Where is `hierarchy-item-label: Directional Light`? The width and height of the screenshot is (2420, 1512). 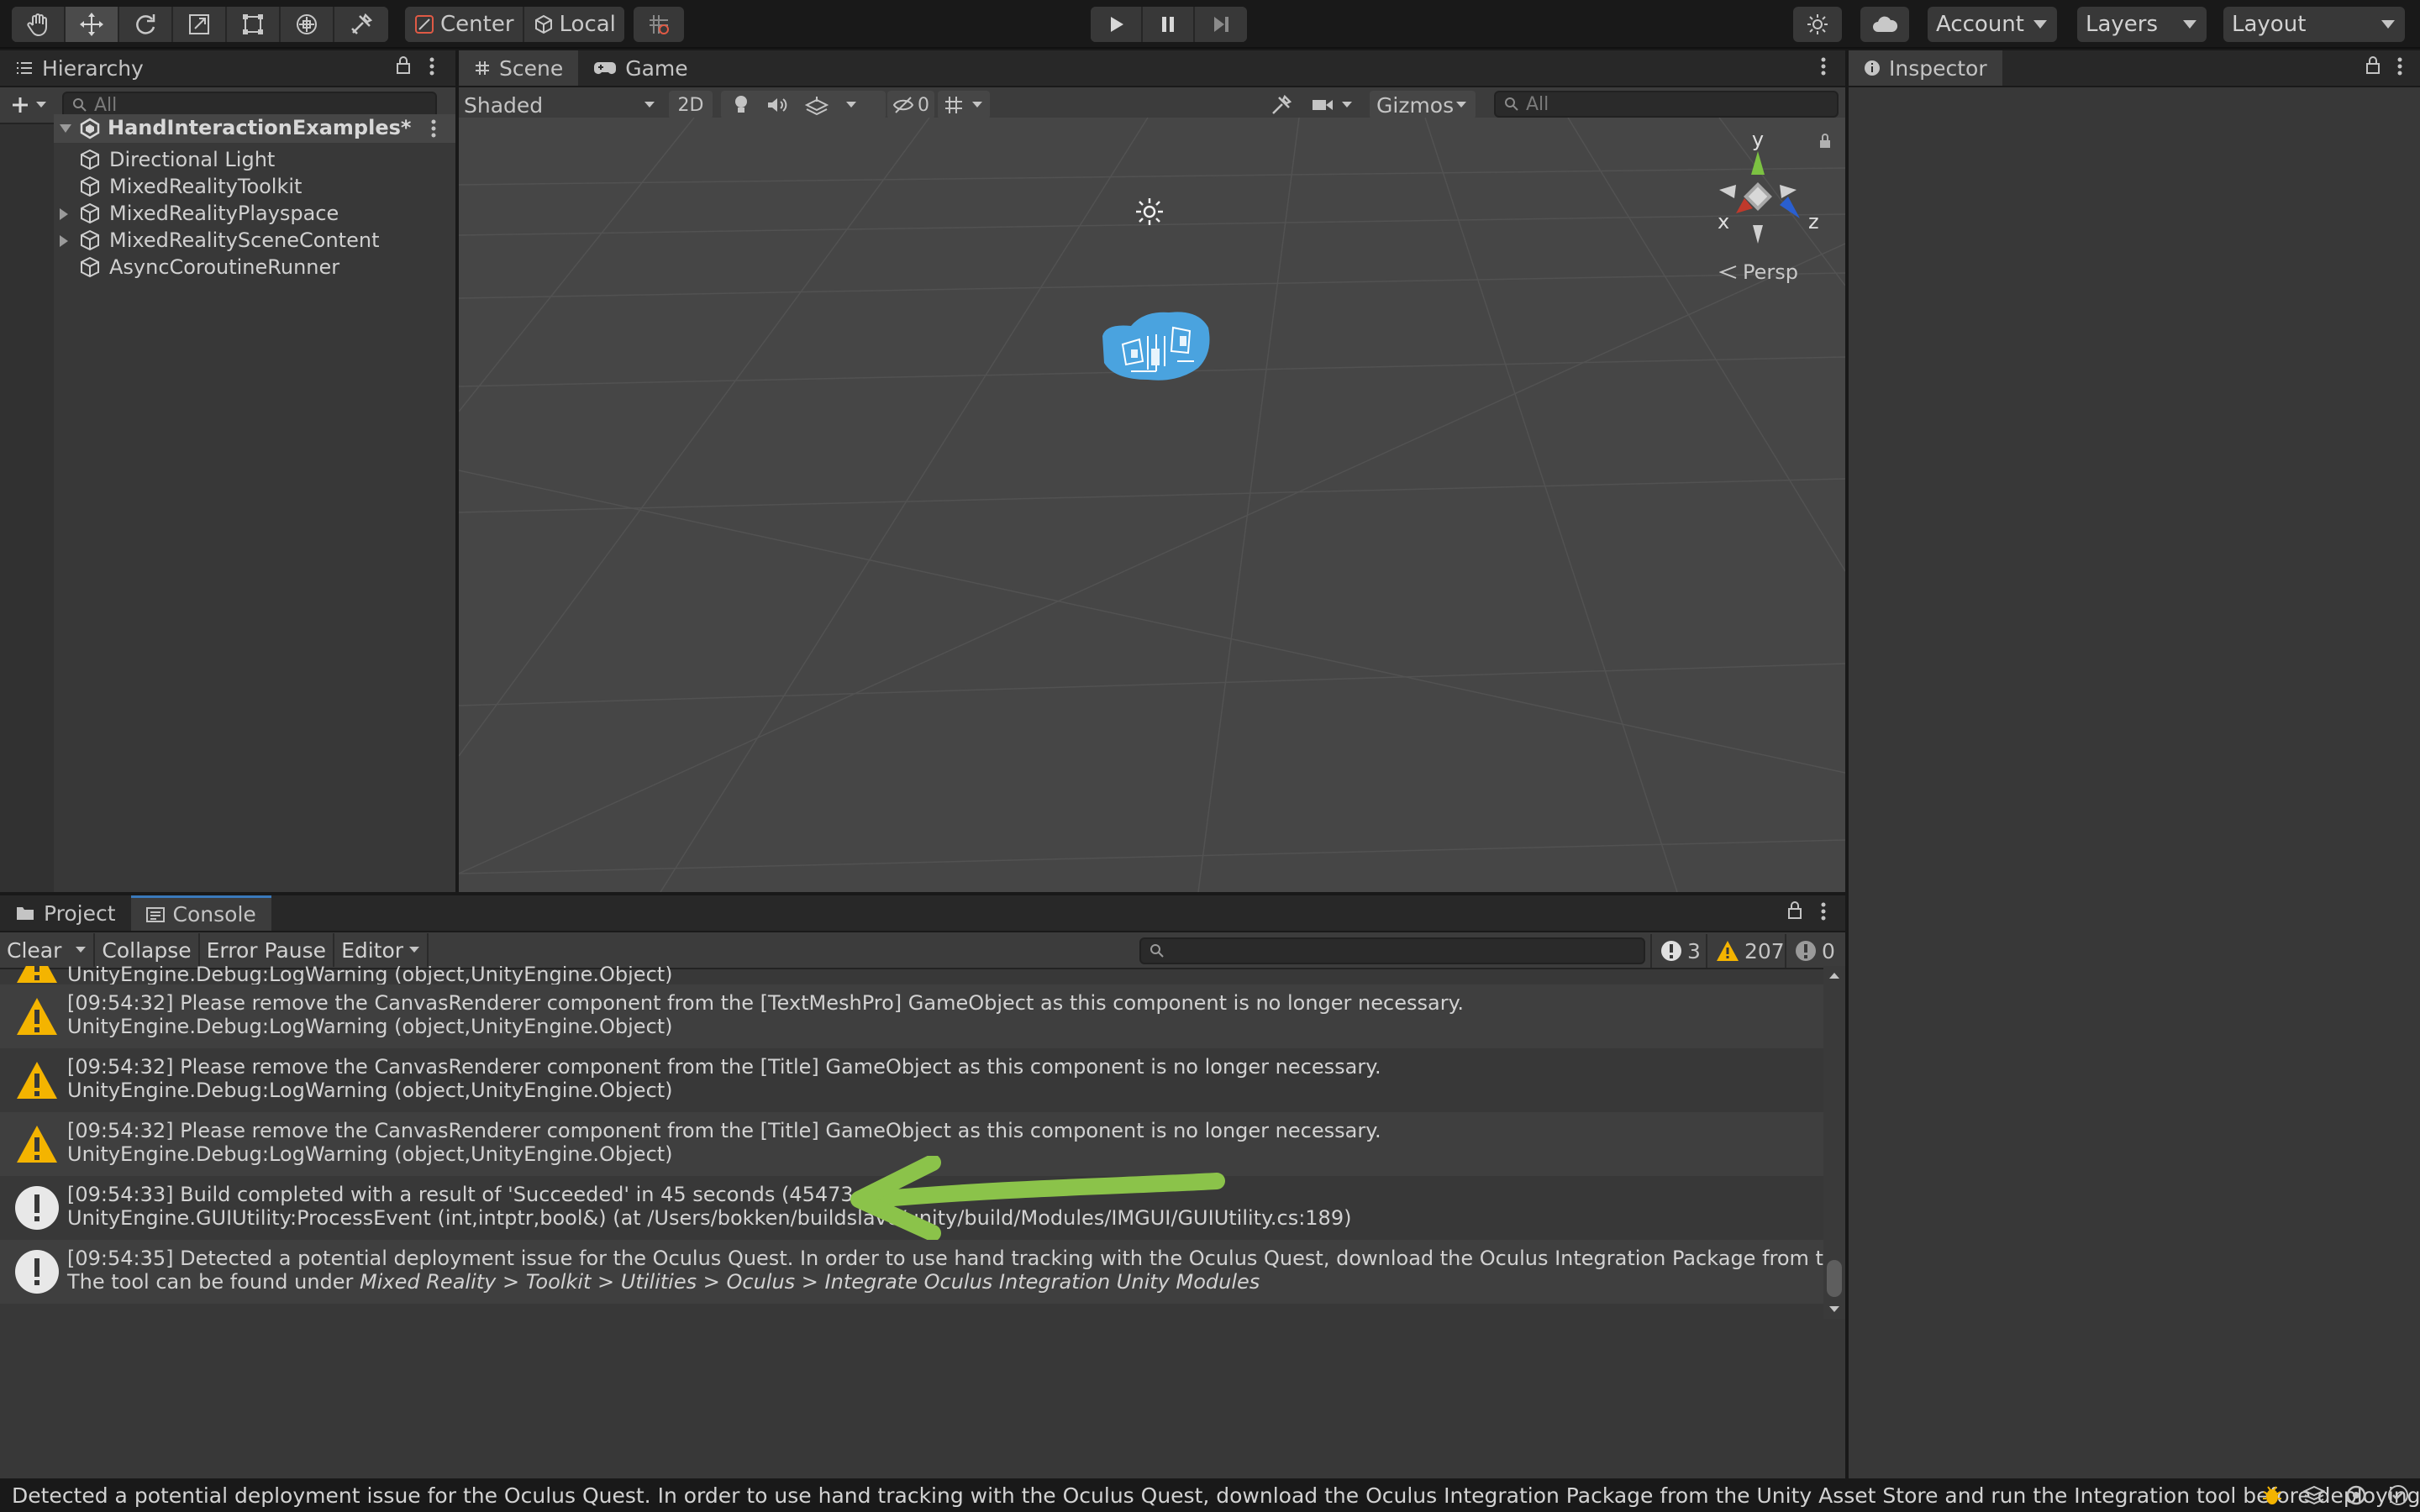
hierarchy-item-label: Directional Light is located at coordinates (192, 159).